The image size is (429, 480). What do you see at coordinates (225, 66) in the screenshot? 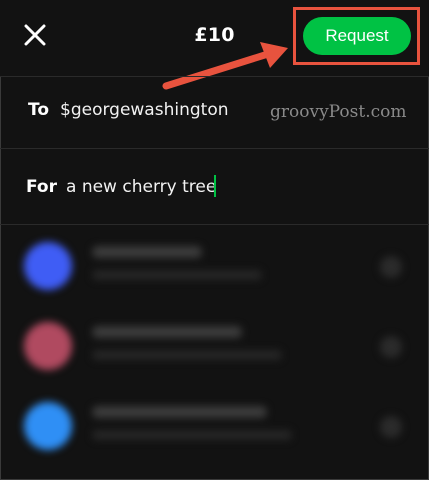
I see `annotation-arrow-icon` at bounding box center [225, 66].